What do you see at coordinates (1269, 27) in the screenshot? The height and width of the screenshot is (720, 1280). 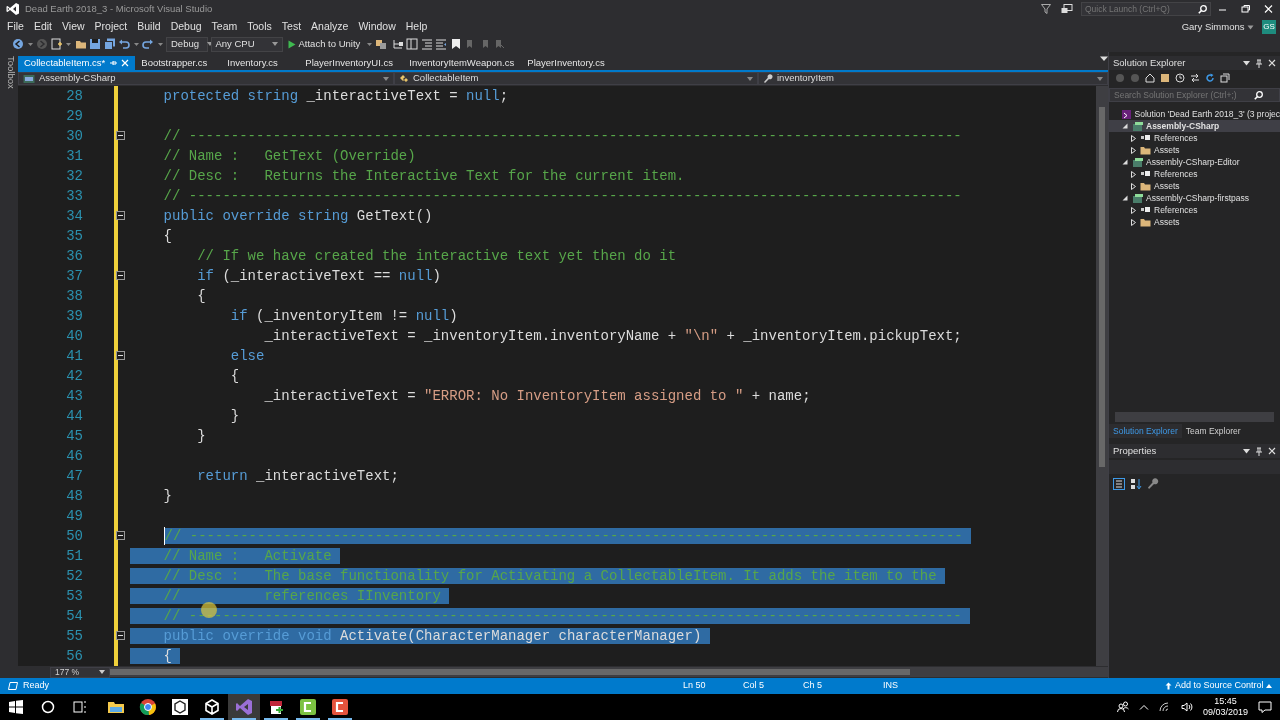 I see `avatar: GS` at bounding box center [1269, 27].